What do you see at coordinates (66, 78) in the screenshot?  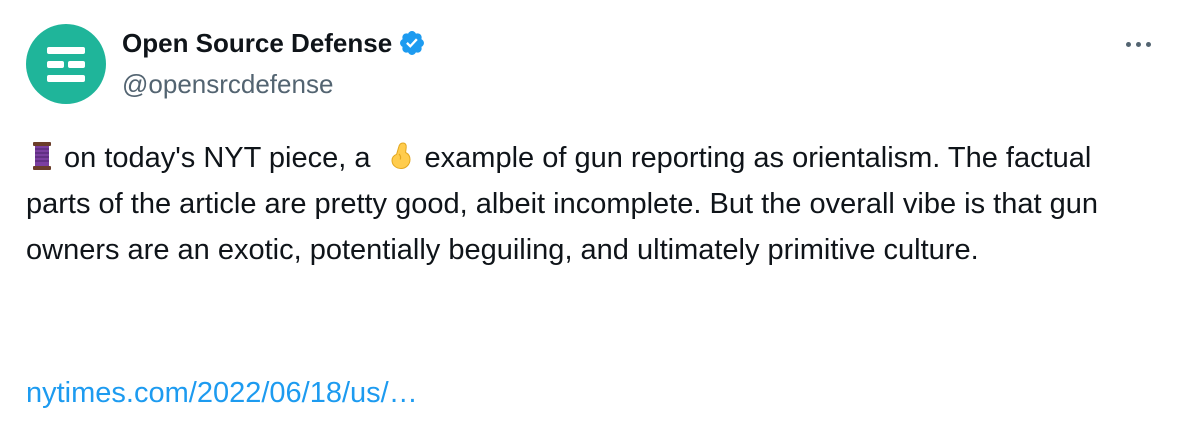 I see `logo-bar-bottom` at bounding box center [66, 78].